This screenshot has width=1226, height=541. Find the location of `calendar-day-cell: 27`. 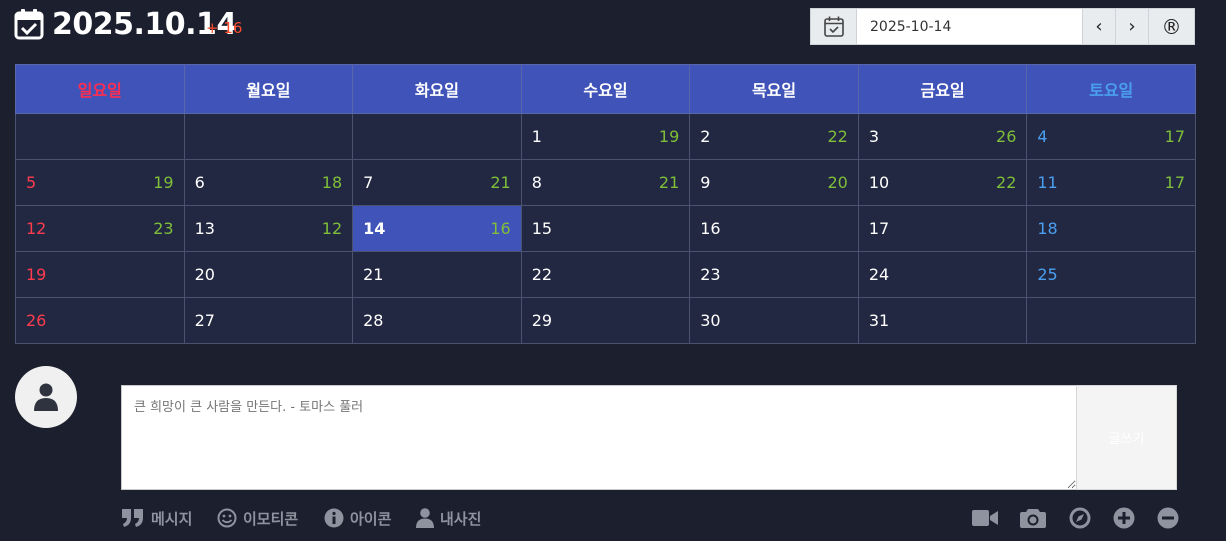

calendar-day-cell: 27 is located at coordinates (268, 320).